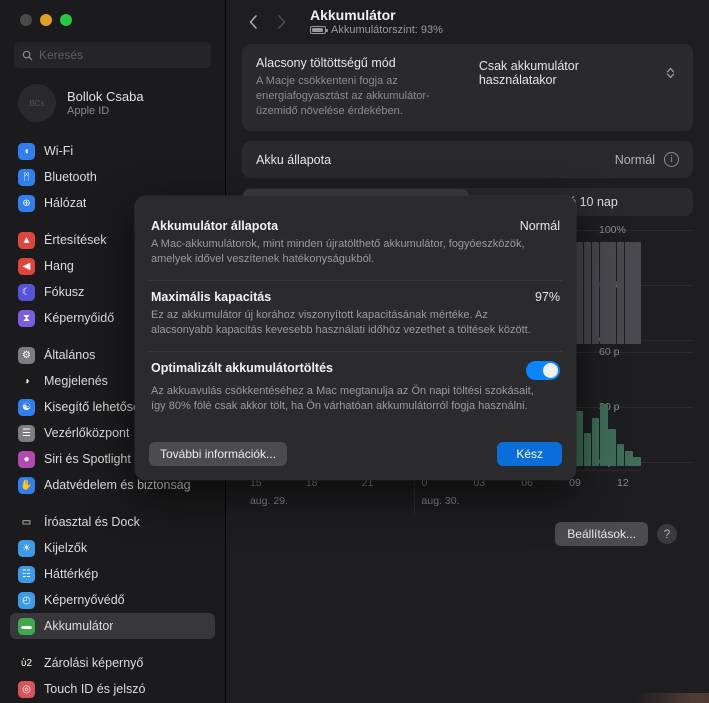 The height and width of the screenshot is (703, 709). Describe the element at coordinates (59, 266) in the screenshot. I see `sidebar-item-label: Hang` at that location.